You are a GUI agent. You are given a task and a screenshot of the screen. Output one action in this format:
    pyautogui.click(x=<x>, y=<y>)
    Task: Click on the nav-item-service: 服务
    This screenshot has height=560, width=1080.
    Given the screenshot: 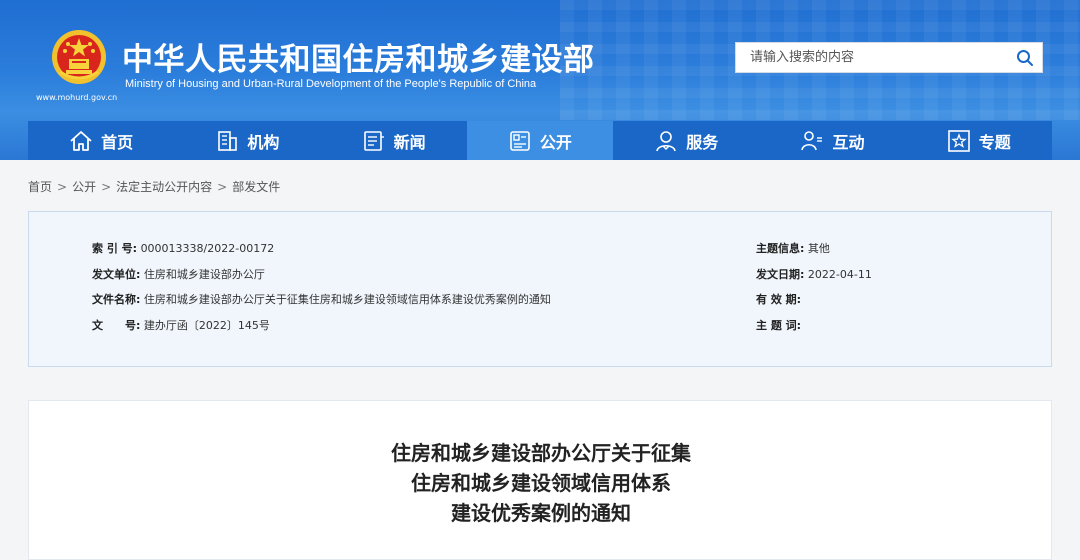 What is the action you would take?
    pyautogui.click(x=686, y=140)
    